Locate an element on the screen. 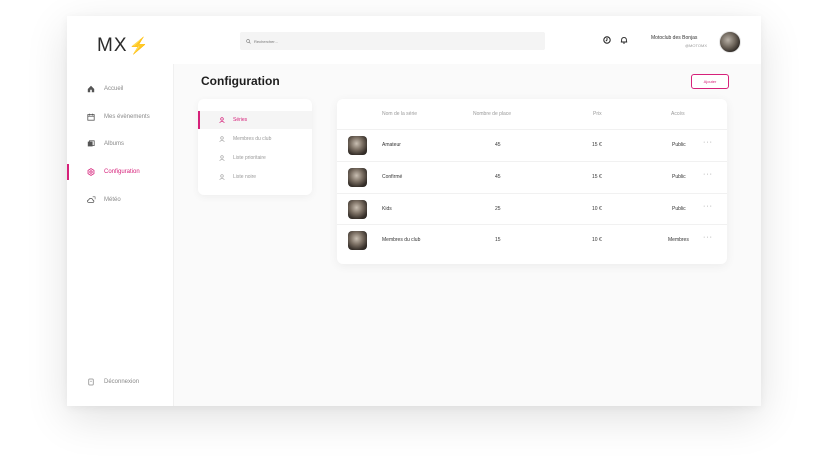 Image resolution: width=819 pixels, height=472 pixels. subnav-label: Liste prioritaire is located at coordinates (249, 158).